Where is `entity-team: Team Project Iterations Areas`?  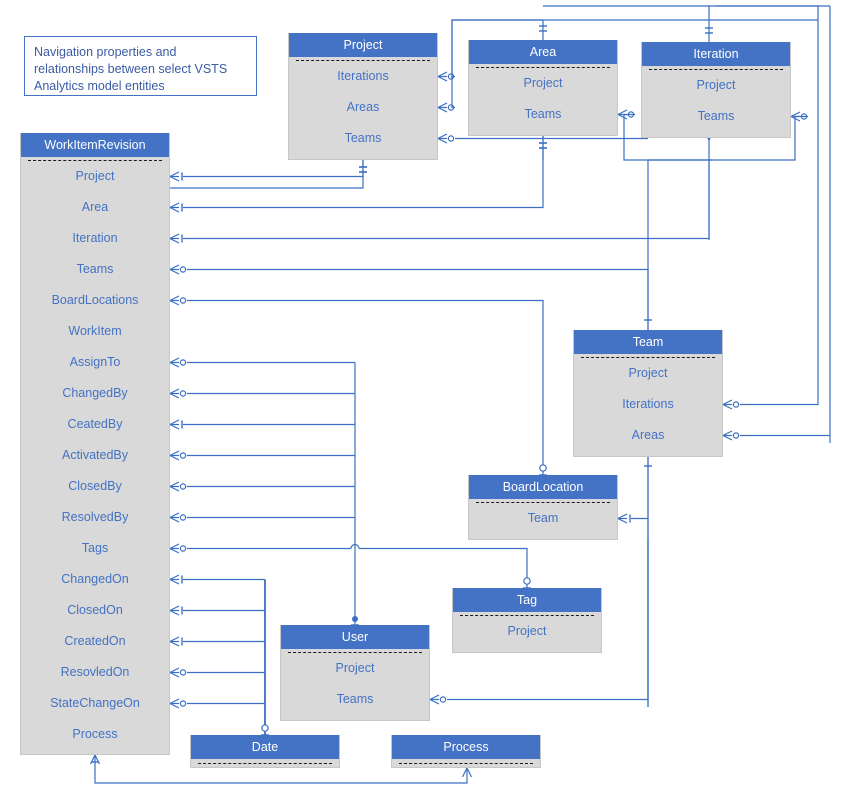 entity-team: Team Project Iterations Areas is located at coordinates (648, 393).